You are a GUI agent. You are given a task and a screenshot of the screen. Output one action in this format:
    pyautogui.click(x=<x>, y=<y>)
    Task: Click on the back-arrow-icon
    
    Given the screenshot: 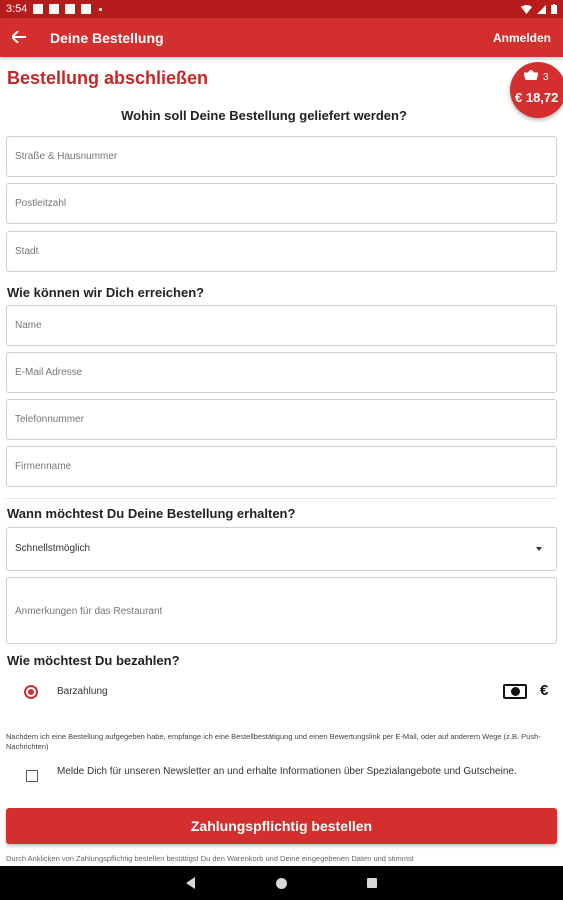 What is the action you would take?
    pyautogui.click(x=23, y=37)
    